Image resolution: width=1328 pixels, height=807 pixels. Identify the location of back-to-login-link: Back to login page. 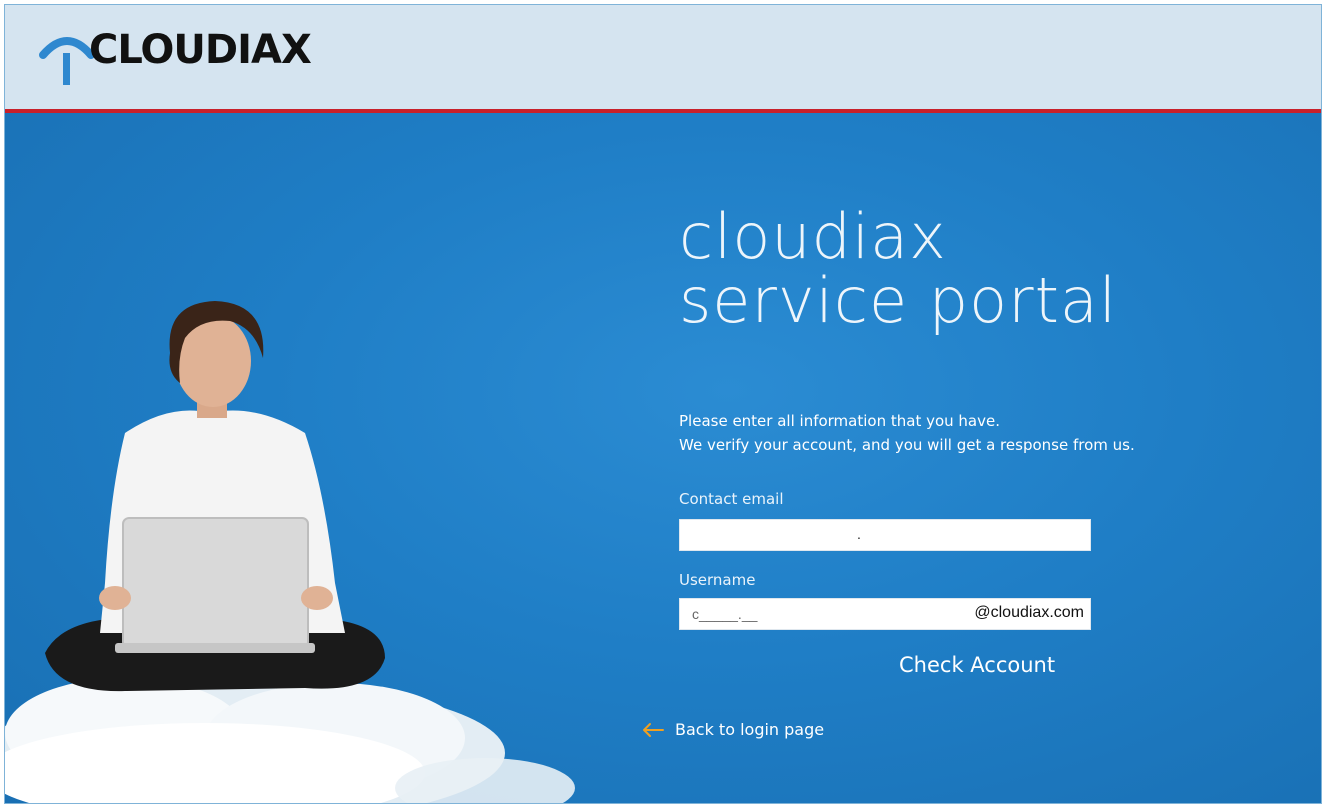
(732, 729).